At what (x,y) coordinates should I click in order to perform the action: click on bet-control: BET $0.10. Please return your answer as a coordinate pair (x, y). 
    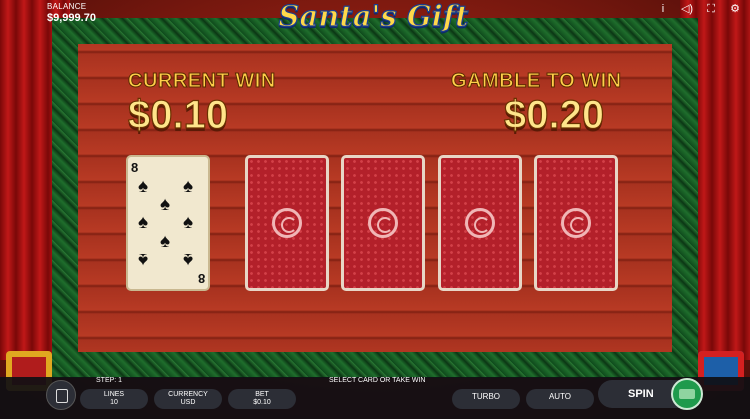
    Looking at the image, I should click on (262, 399).